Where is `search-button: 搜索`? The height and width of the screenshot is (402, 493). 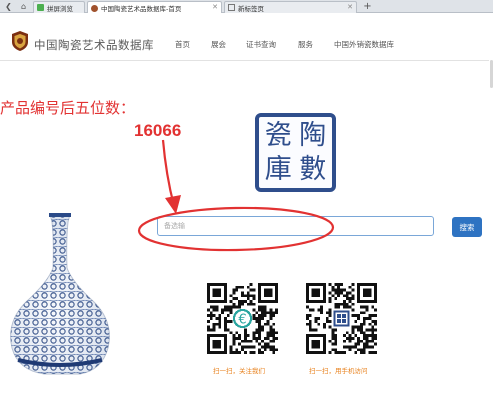 search-button: 搜索 is located at coordinates (467, 227).